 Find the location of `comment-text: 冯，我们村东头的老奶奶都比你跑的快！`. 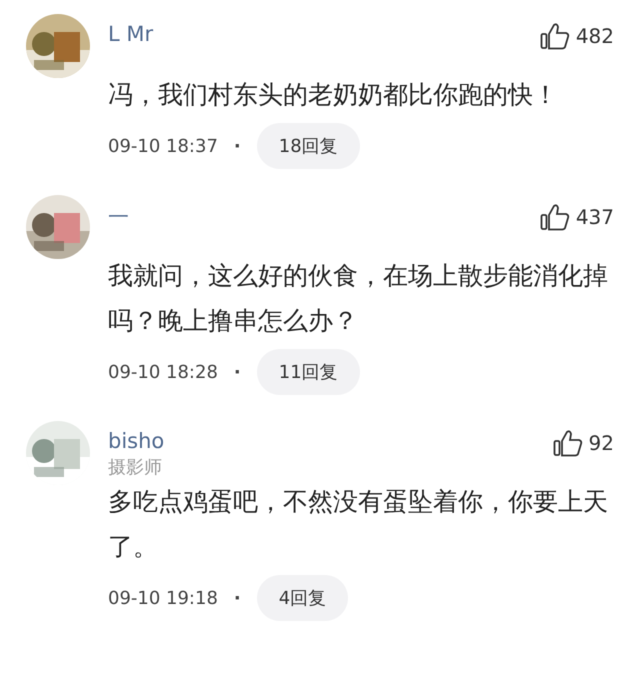

comment-text: 冯，我们村东头的老奶奶都比你跑的快！ is located at coordinates (333, 95).